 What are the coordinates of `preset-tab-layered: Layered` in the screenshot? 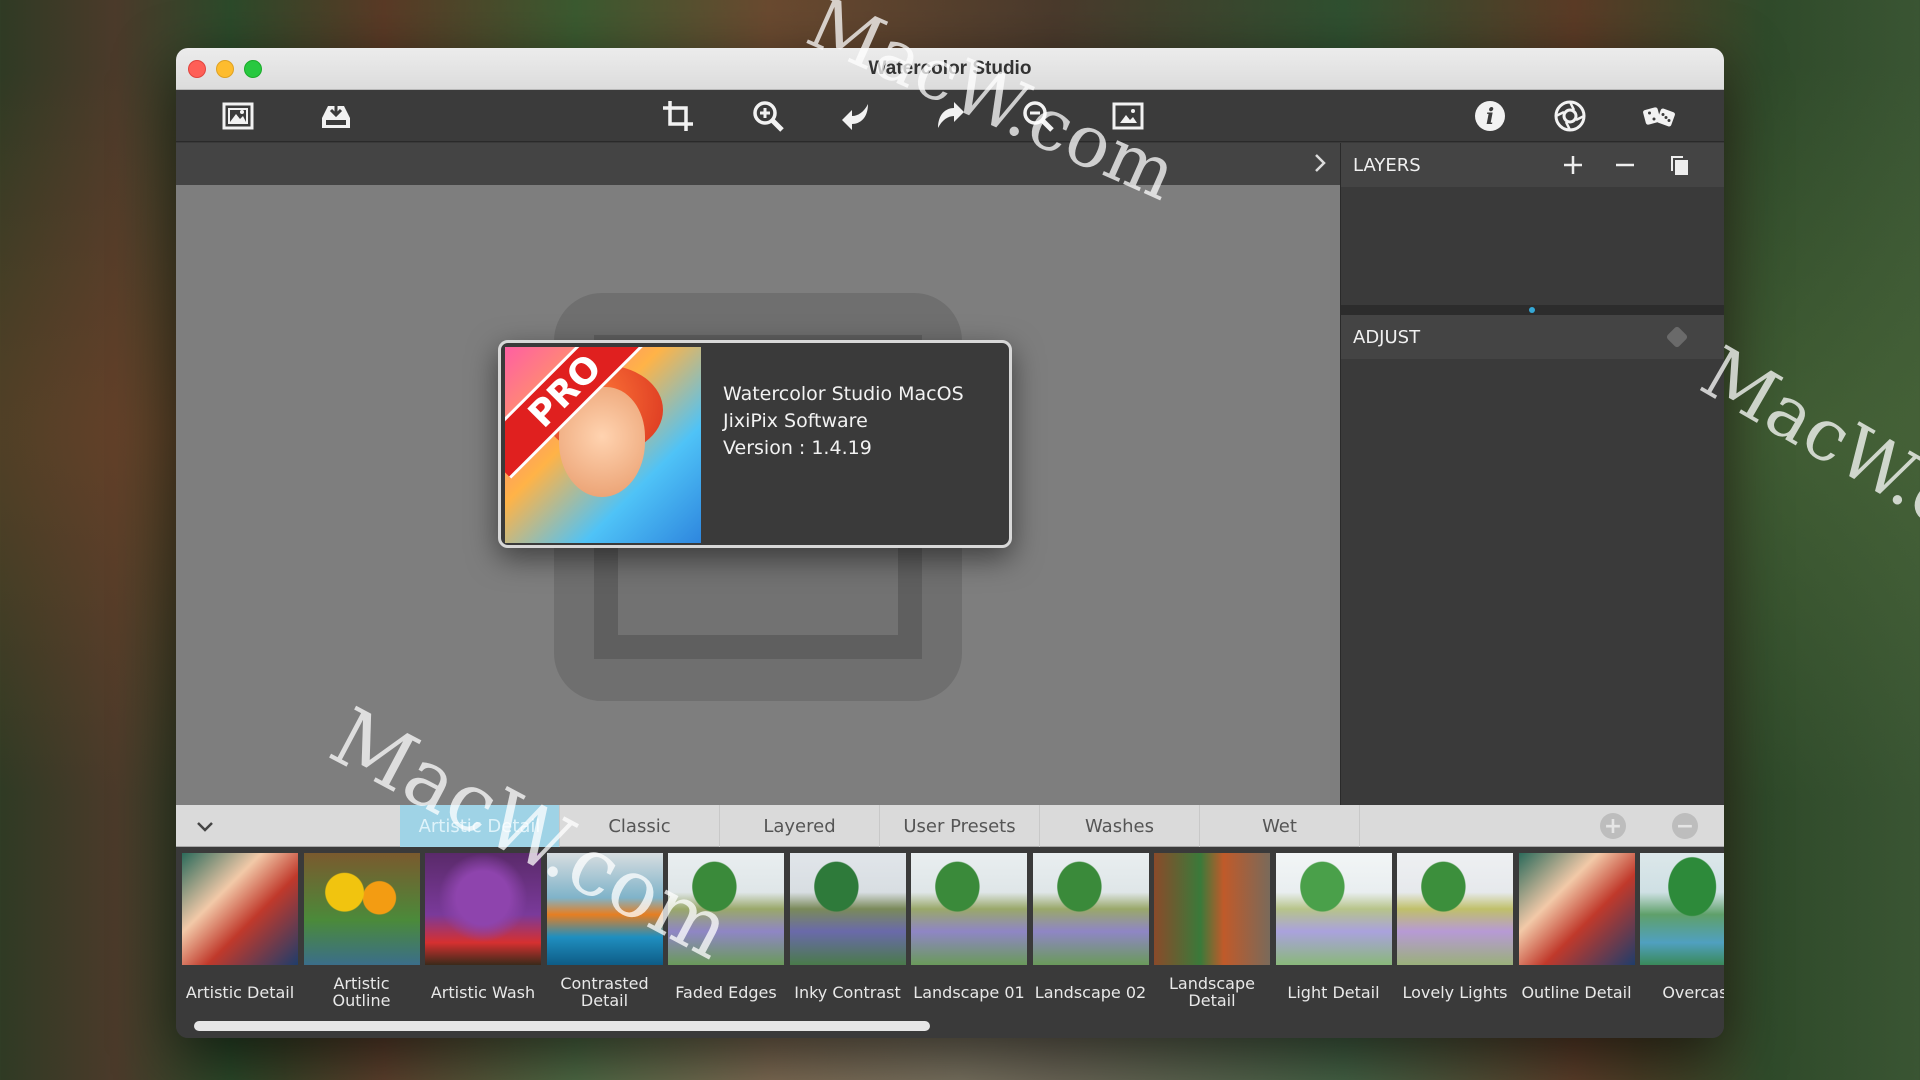 It's located at (800, 826).